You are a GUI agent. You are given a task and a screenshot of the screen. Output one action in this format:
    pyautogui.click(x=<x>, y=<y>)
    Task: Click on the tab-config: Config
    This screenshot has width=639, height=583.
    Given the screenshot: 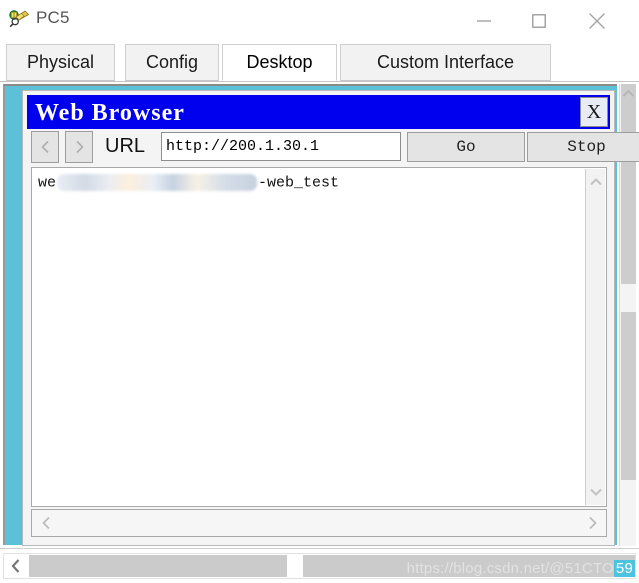 What is the action you would take?
    pyautogui.click(x=172, y=62)
    